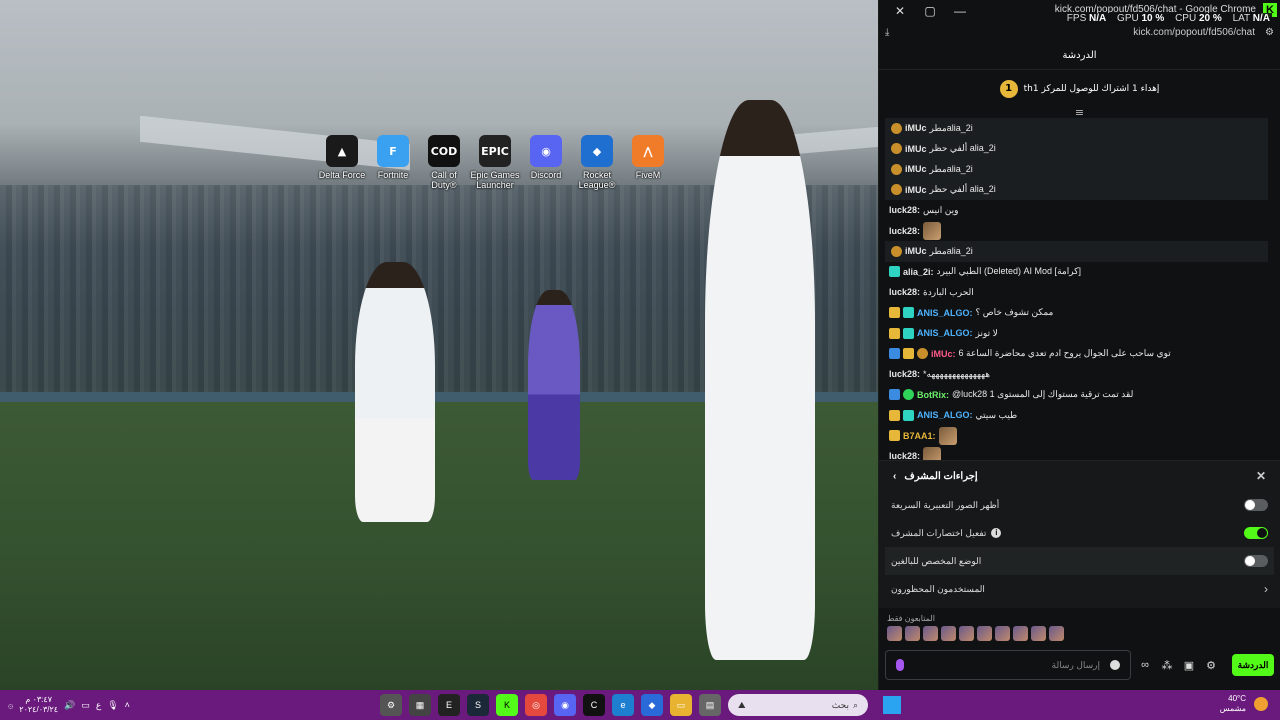  What do you see at coordinates (98, 705) in the screenshot?
I see `input-language: ع` at bounding box center [98, 705].